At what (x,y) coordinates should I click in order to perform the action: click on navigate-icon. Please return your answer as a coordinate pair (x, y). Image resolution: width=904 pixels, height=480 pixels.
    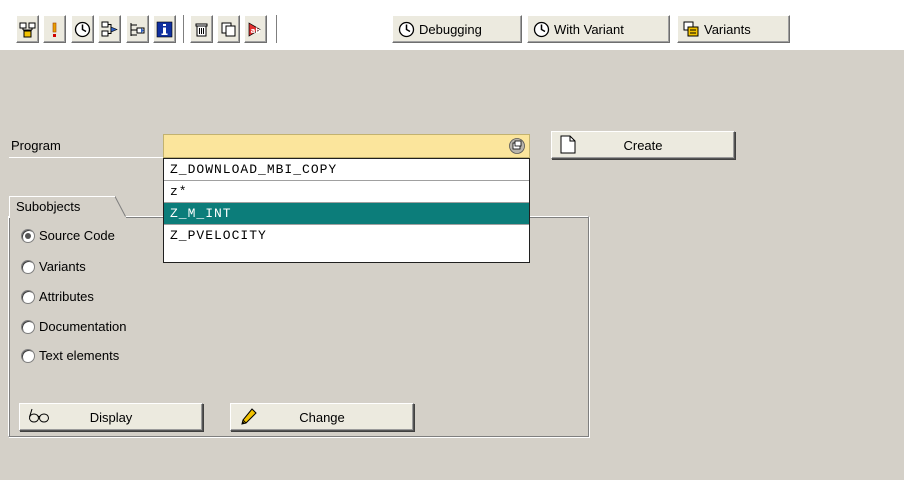
    Looking at the image, I should click on (137, 29).